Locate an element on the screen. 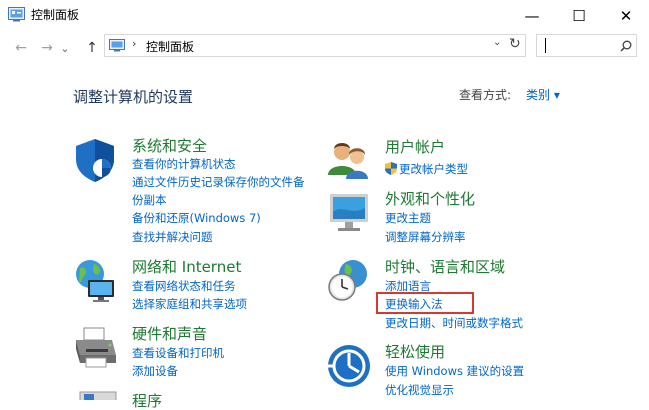 The image size is (649, 410). page-title: 调整计算机的设置 is located at coordinates (133, 97).